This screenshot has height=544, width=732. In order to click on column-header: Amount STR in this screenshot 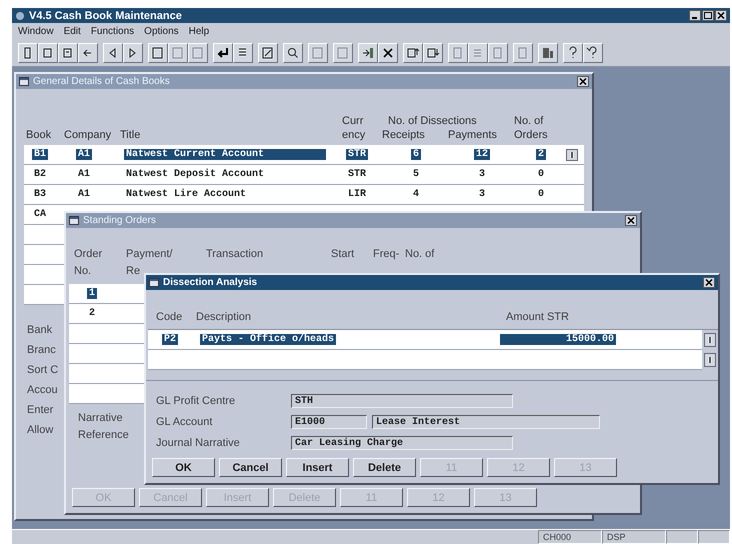, I will do `click(537, 318)`.